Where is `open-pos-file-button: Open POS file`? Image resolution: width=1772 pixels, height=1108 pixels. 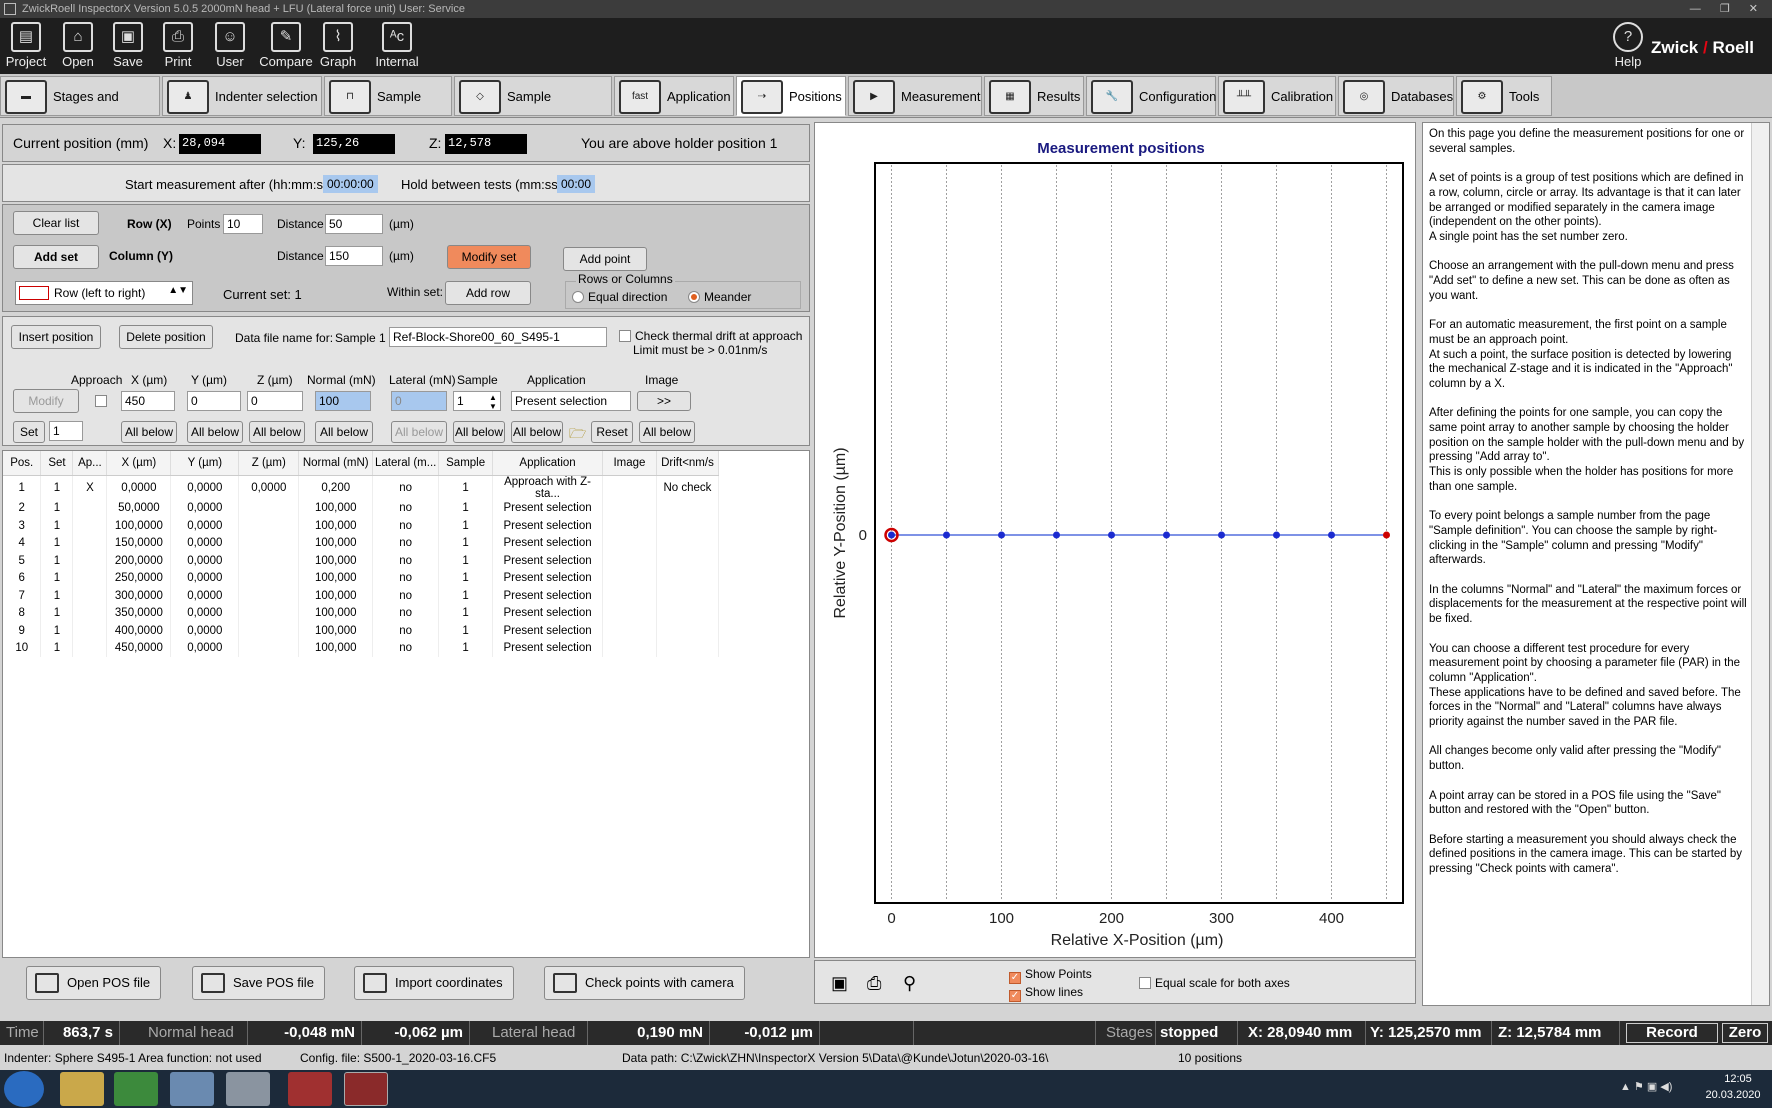
open-pos-file-button: Open POS file is located at coordinates (94, 983).